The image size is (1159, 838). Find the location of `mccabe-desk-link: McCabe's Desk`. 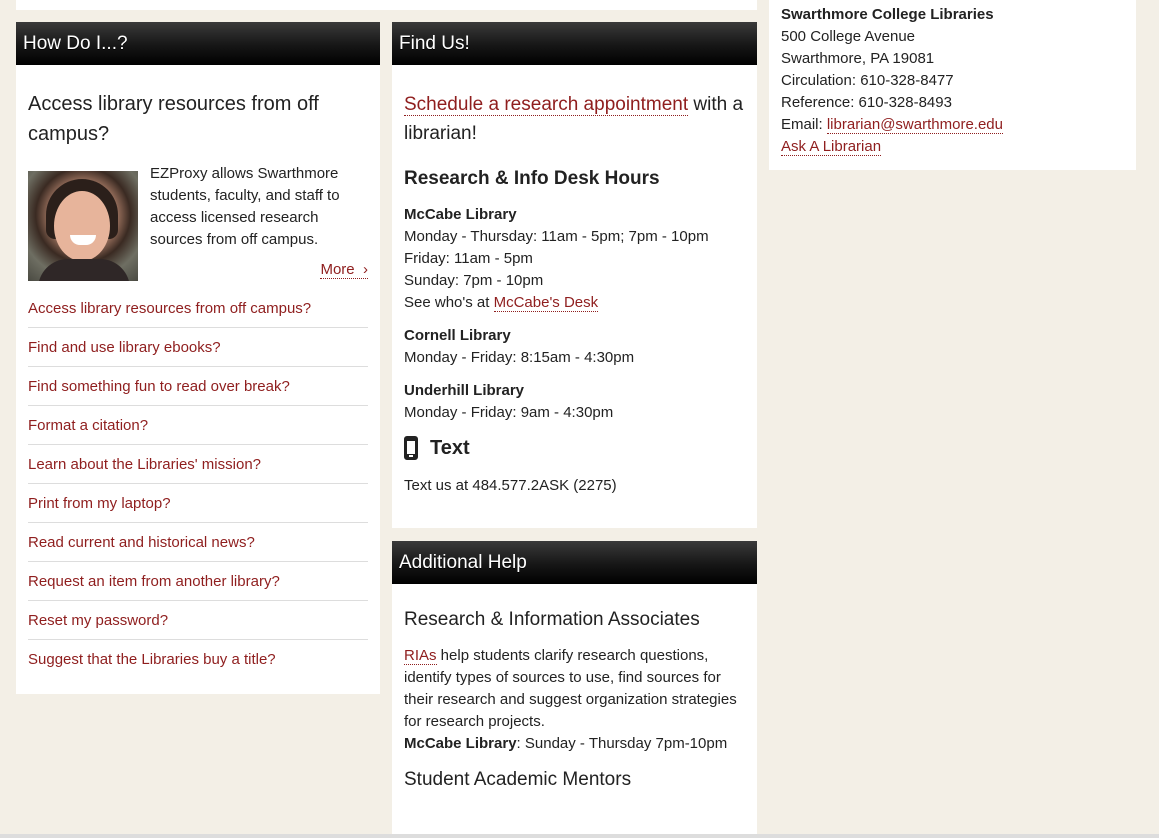

mccabe-desk-link: McCabe's Desk is located at coordinates (546, 303).